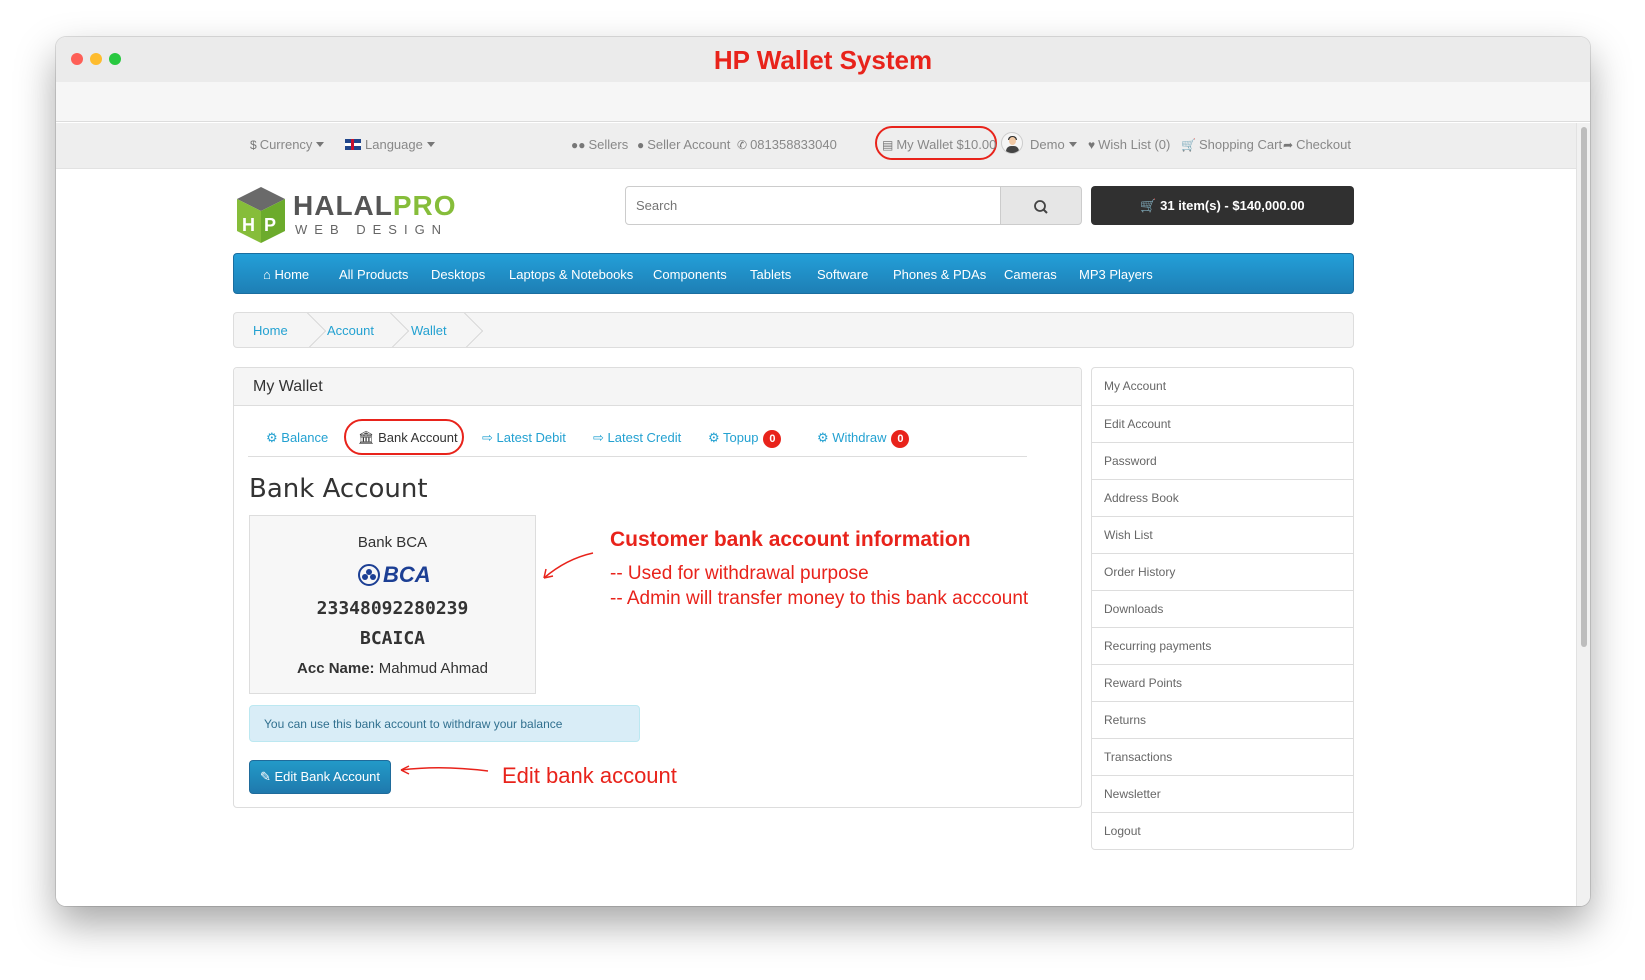 This screenshot has width=1645, height=980. I want to click on annotation-edit: Edit bank account, so click(589, 775).